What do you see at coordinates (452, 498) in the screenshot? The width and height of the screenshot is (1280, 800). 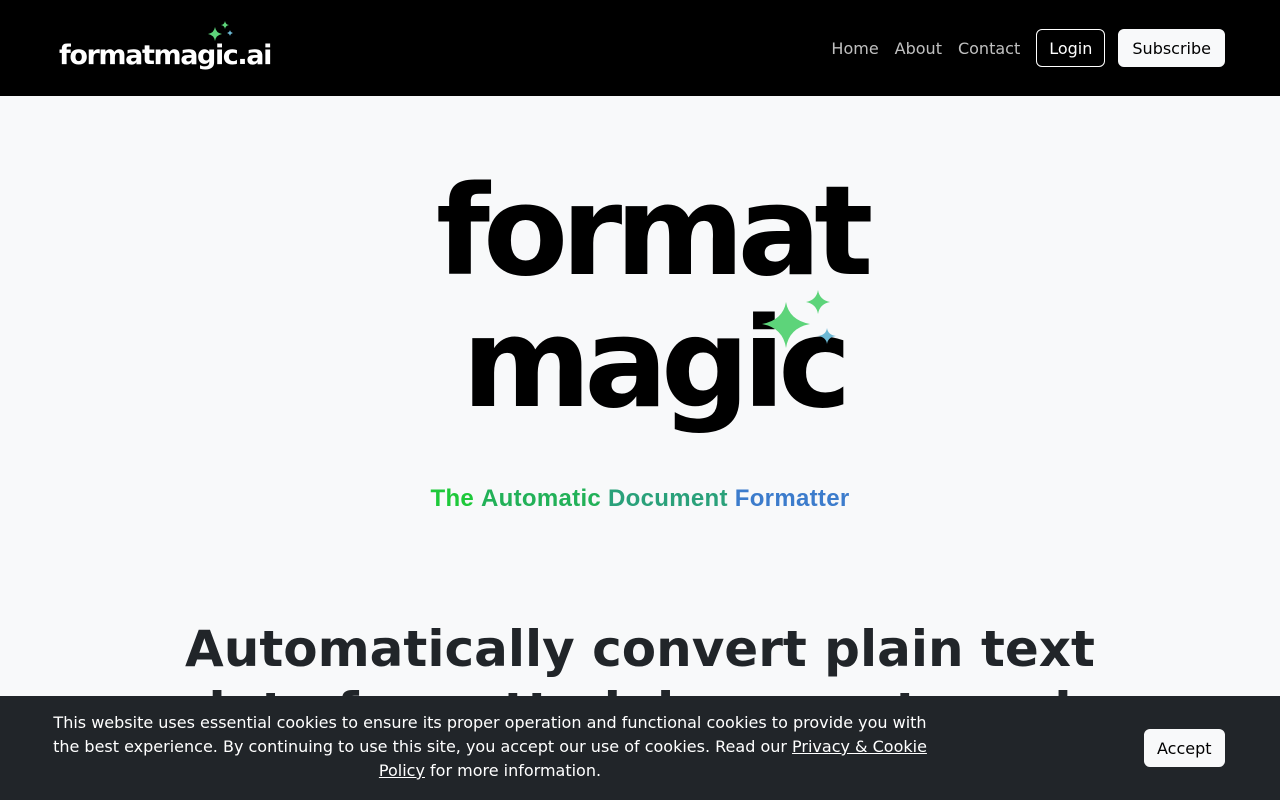 I see `tagline-word: The` at bounding box center [452, 498].